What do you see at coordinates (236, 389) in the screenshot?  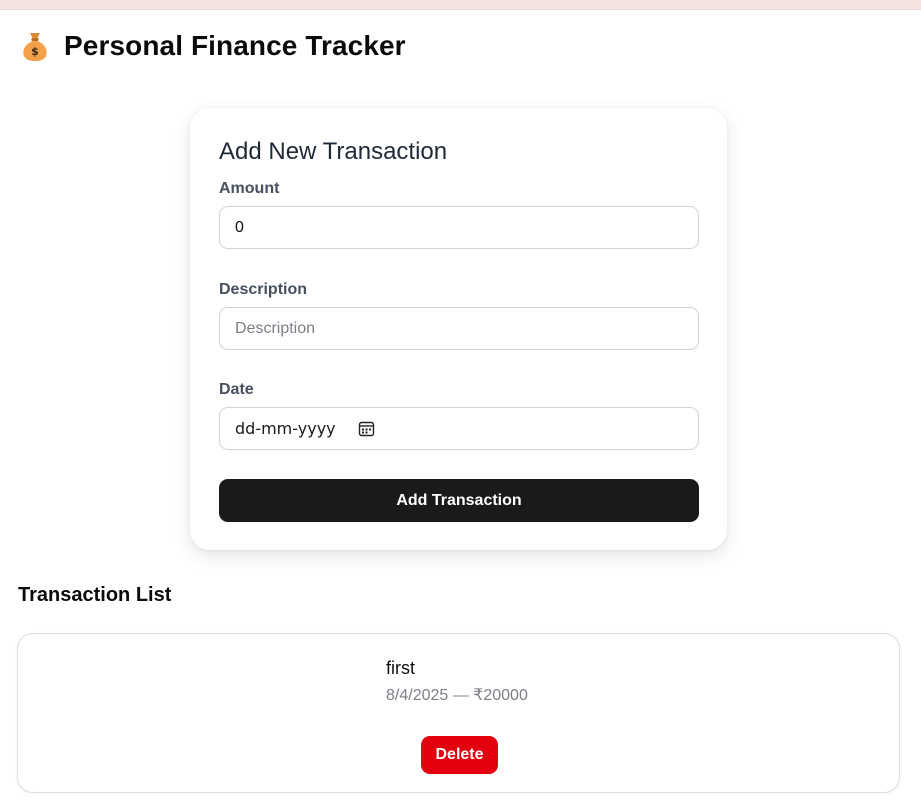 I see `date-label: Date` at bounding box center [236, 389].